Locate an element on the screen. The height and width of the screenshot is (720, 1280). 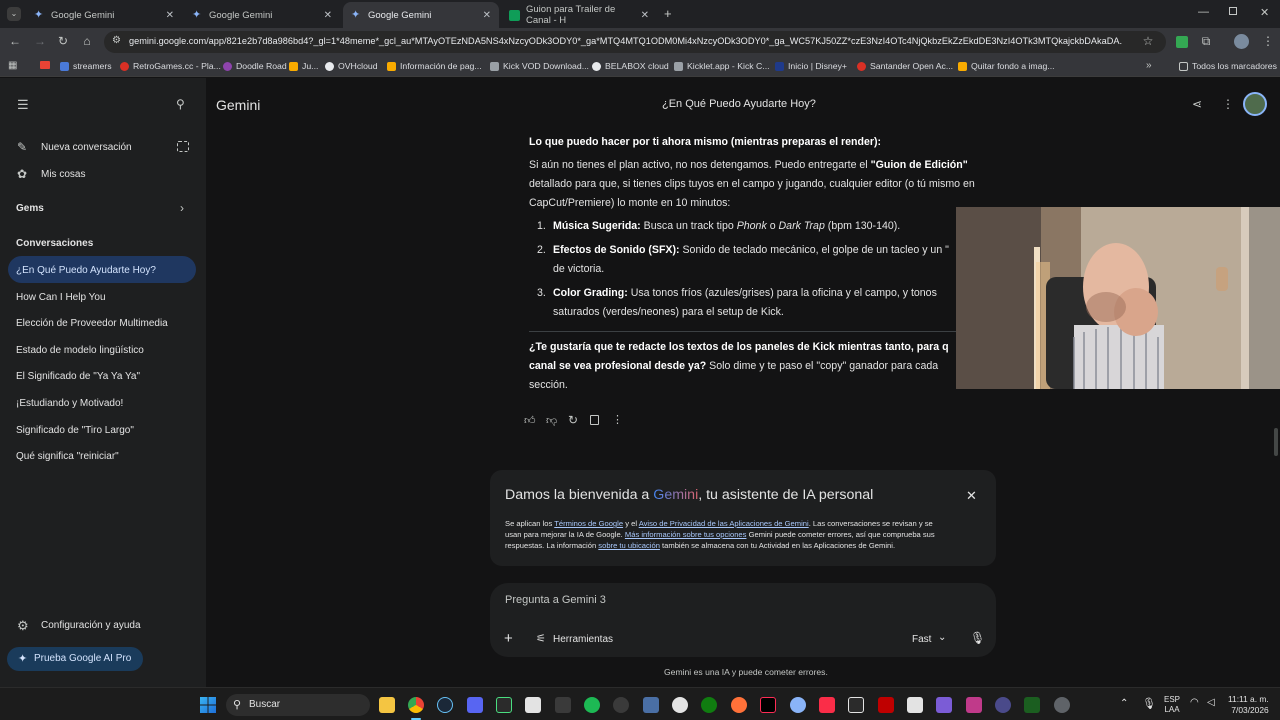
reload-icon: ↻ is located at coordinates (63, 41).